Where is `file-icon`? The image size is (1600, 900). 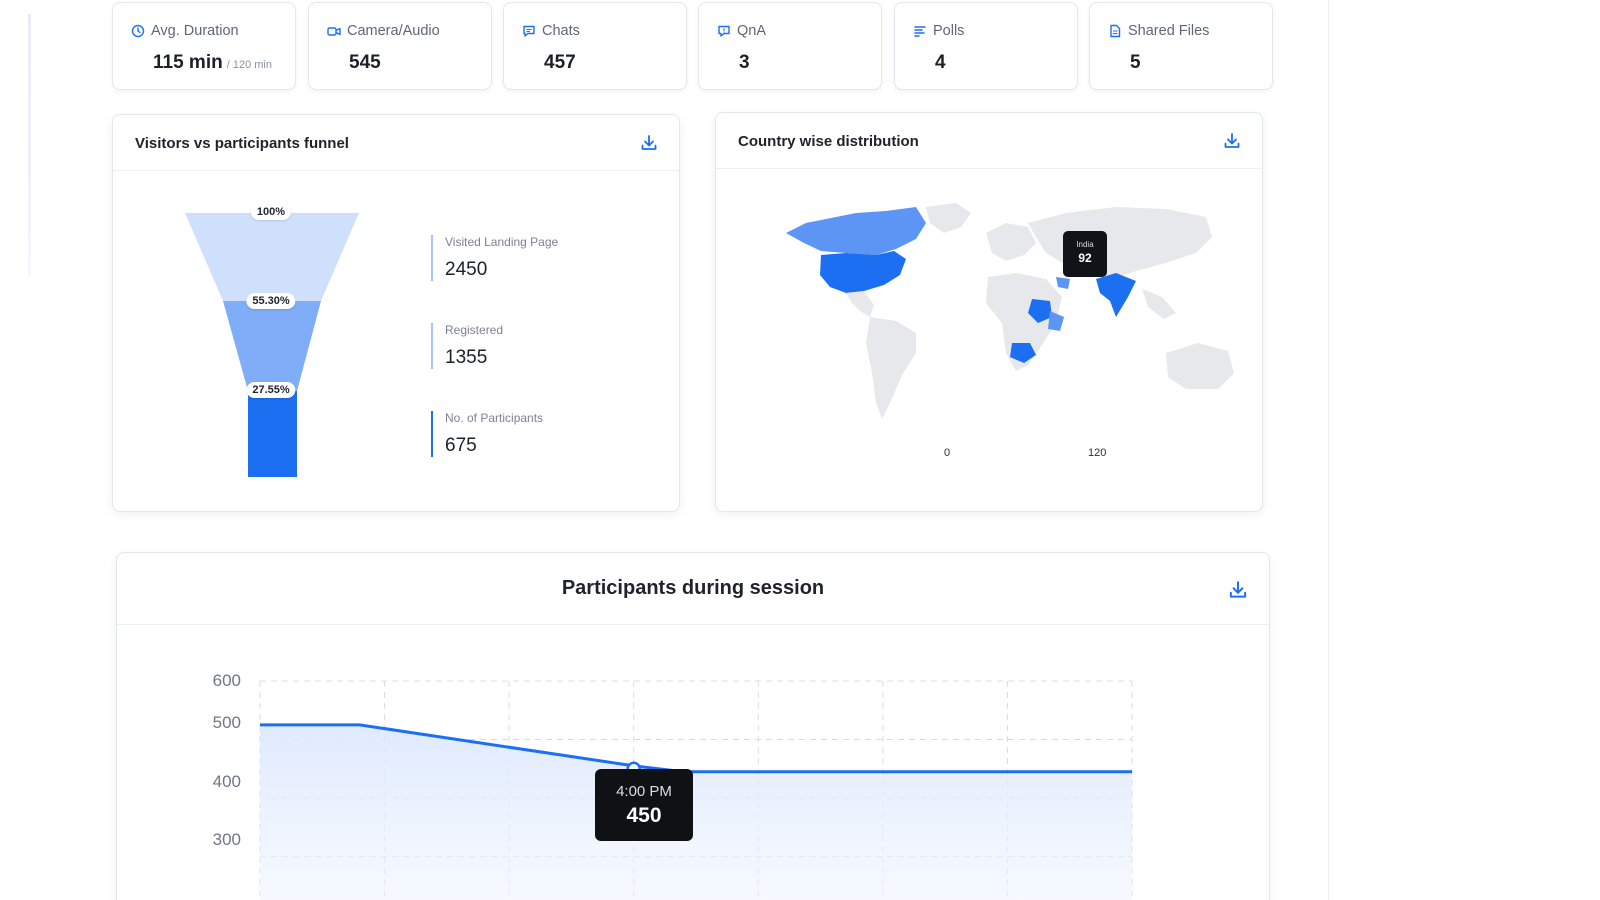 file-icon is located at coordinates (1115, 31).